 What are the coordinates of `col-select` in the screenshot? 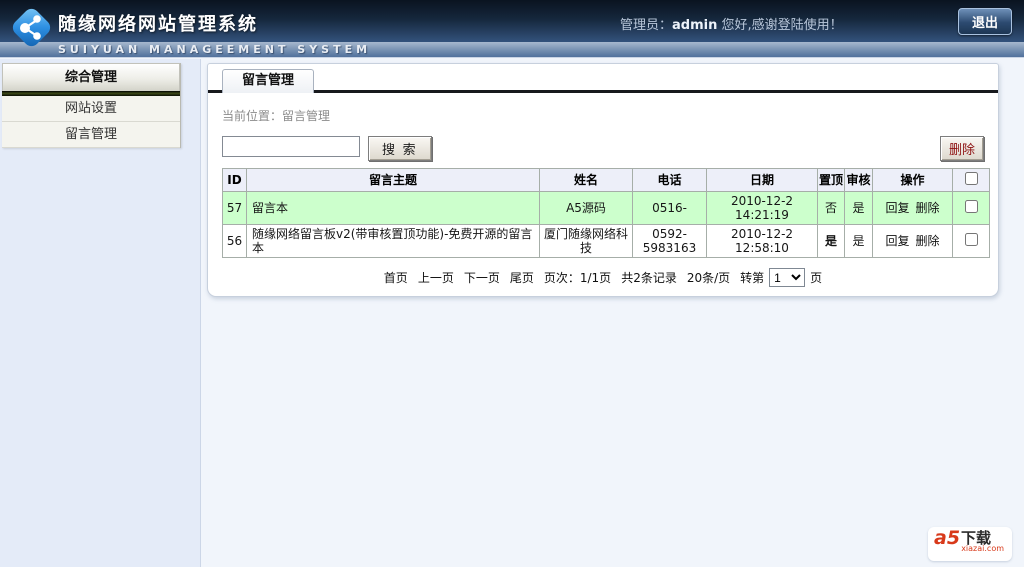 It's located at (971, 180).